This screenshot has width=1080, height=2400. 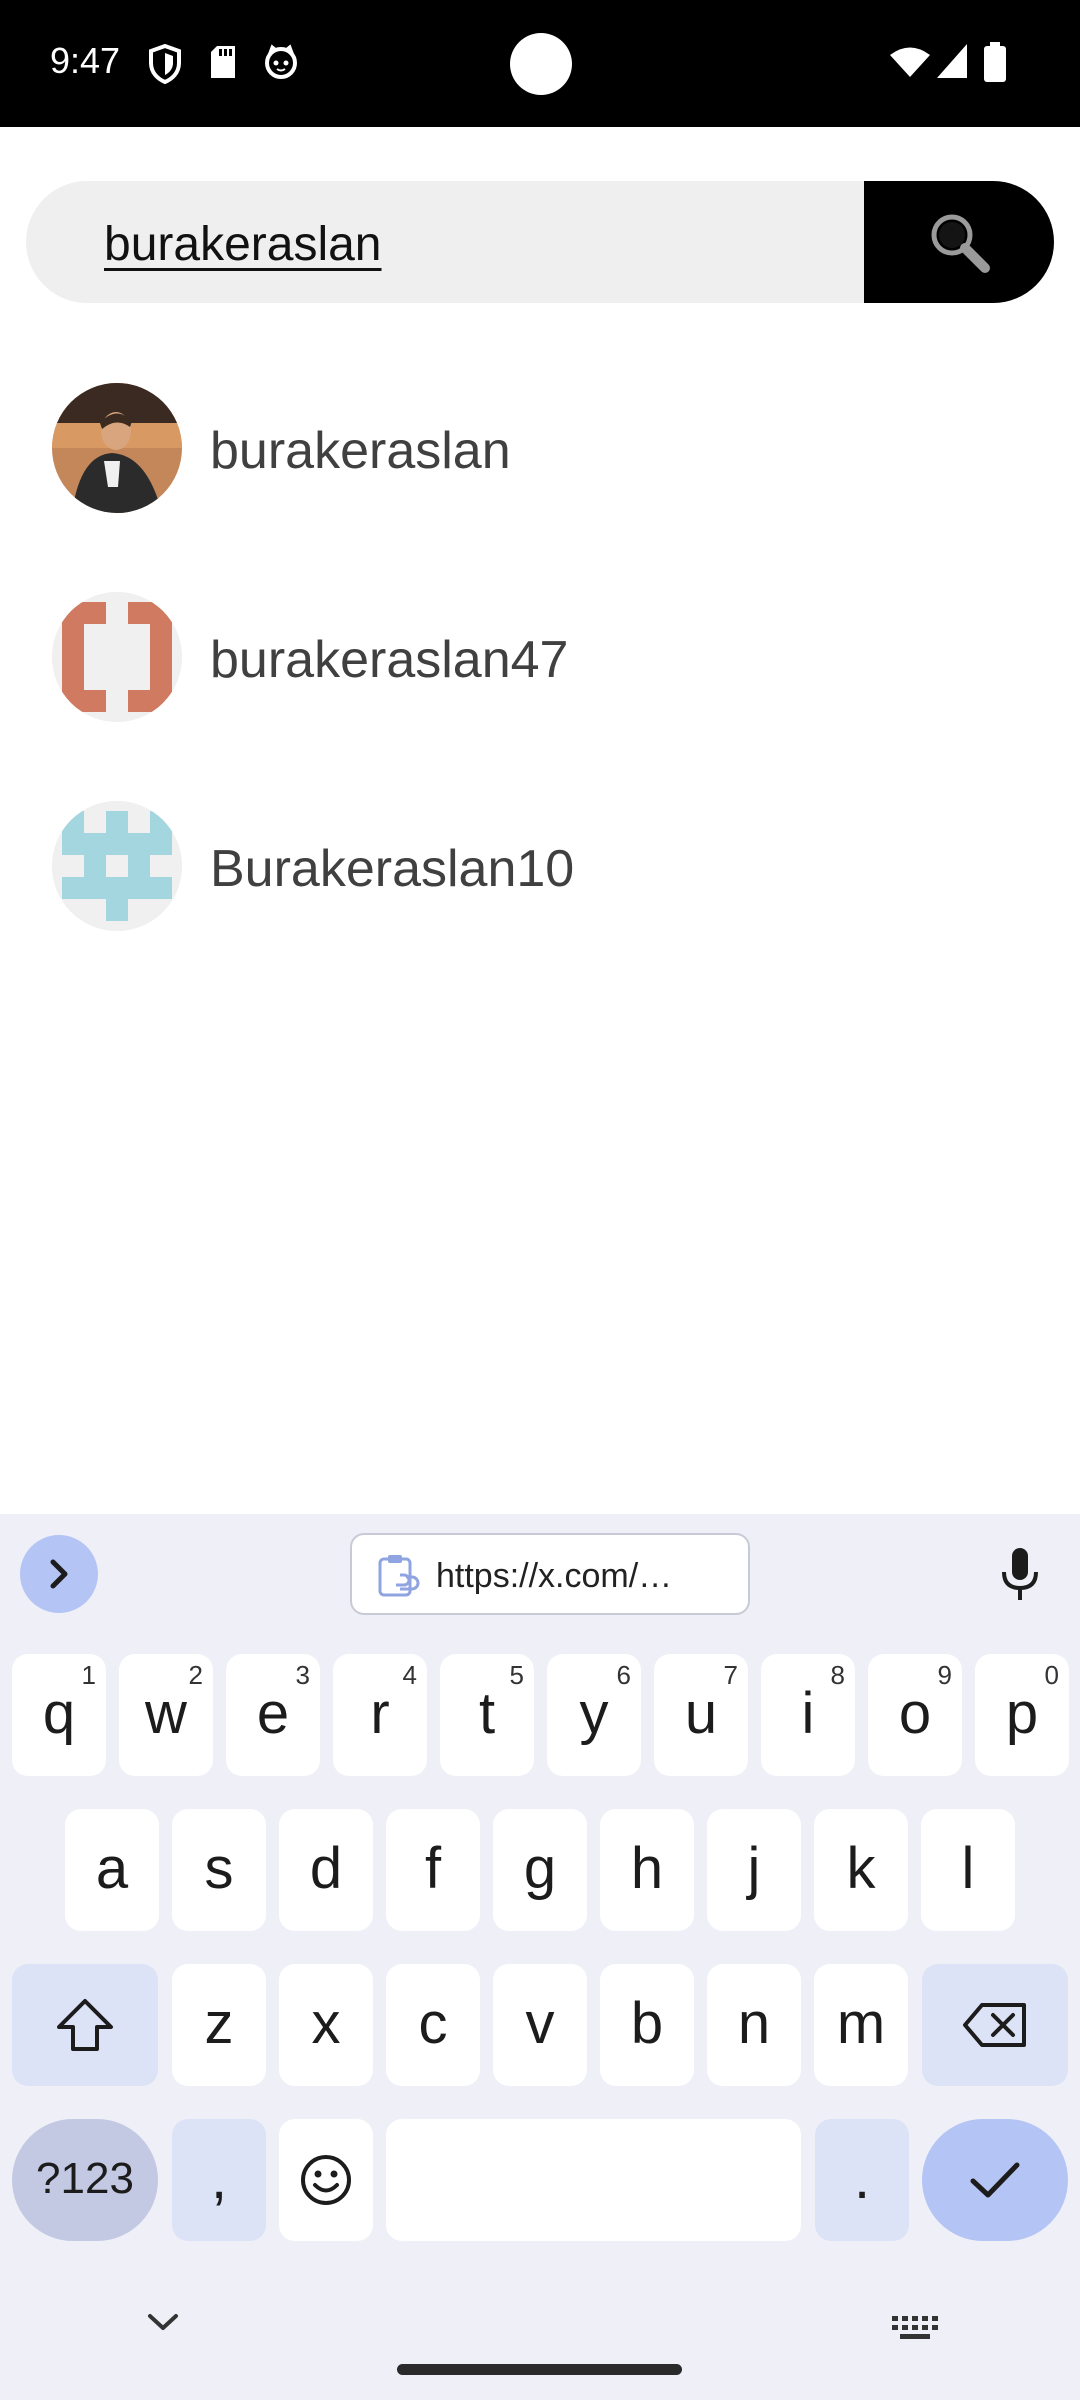 I want to click on key-c: c, so click(x=433, y=2025).